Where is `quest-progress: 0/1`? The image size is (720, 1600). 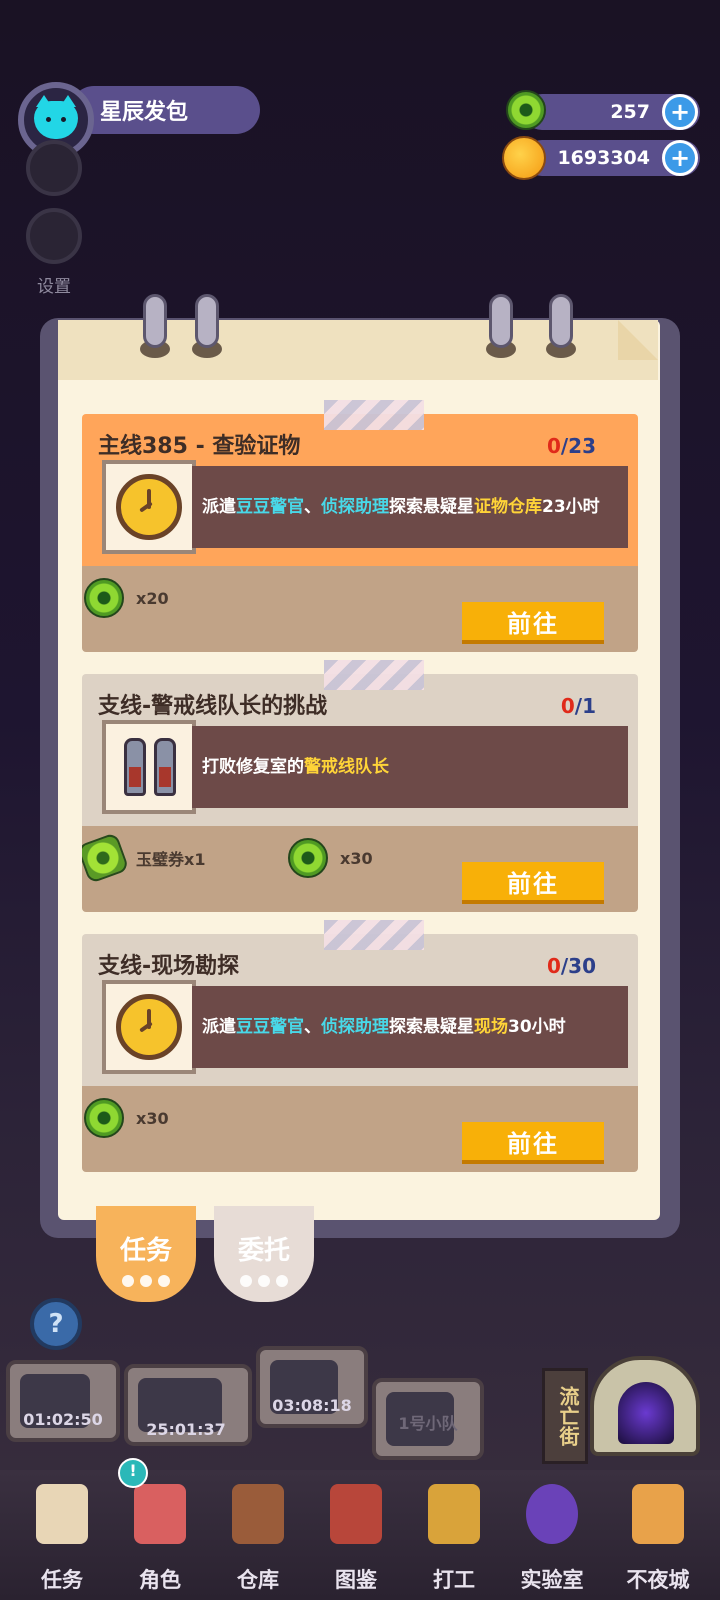 quest-progress: 0/1 is located at coordinates (578, 706).